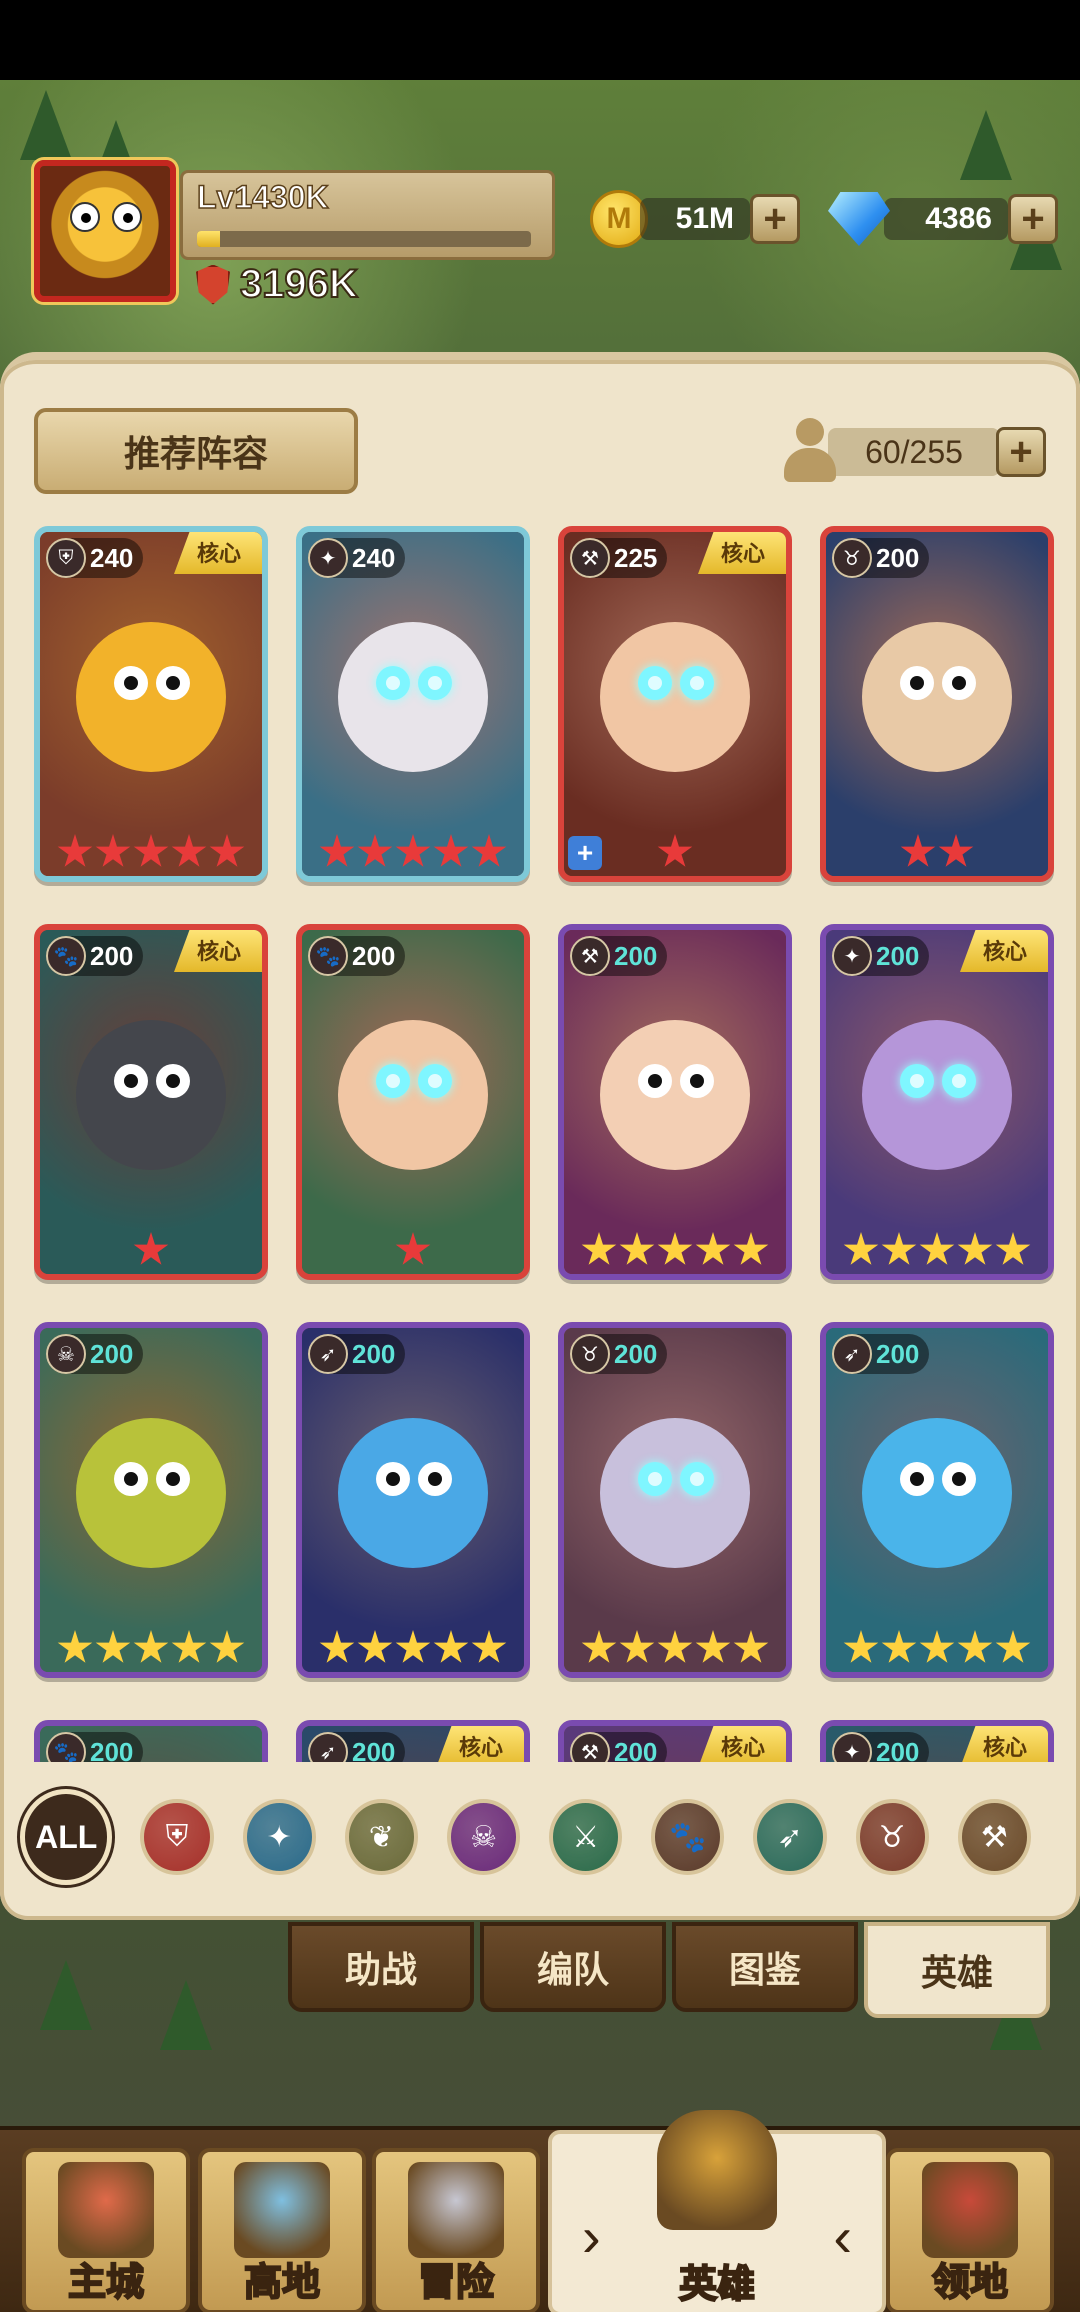  What do you see at coordinates (367, 215) in the screenshot?
I see `level-panel: Lv1430K` at bounding box center [367, 215].